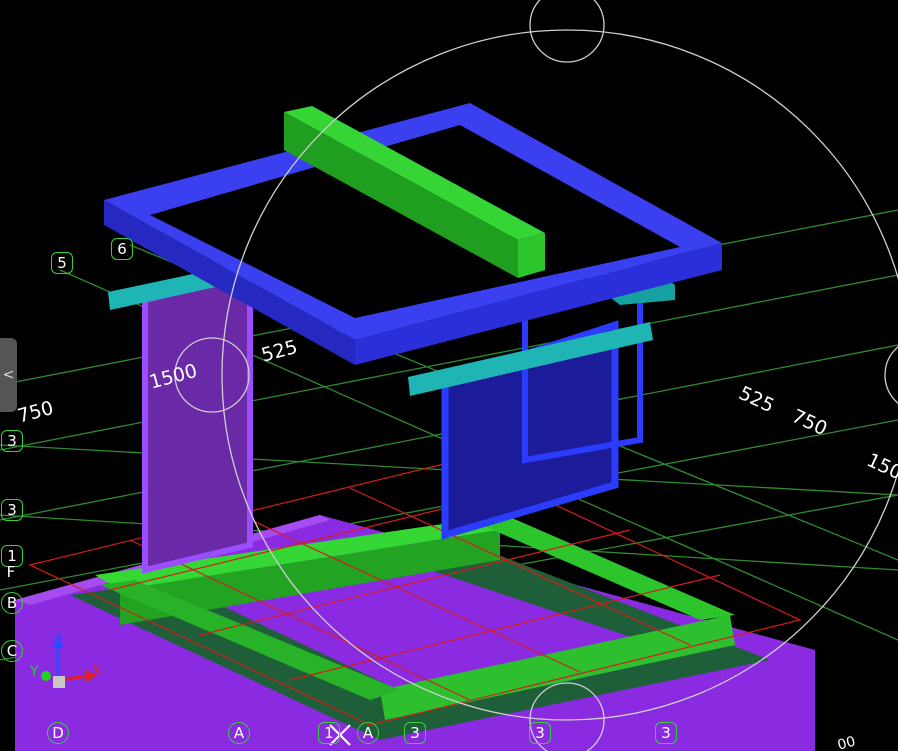  What do you see at coordinates (329, 733) in the screenshot?
I see `grid-bubble: 1` at bounding box center [329, 733].